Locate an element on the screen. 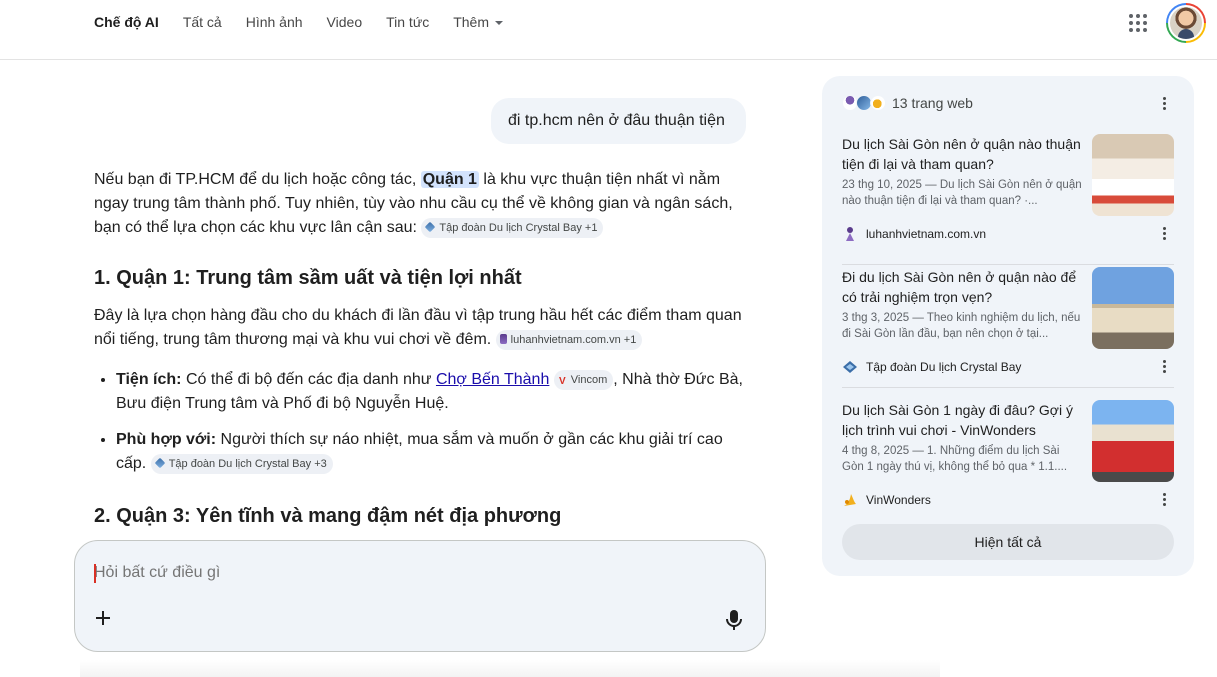 The height and width of the screenshot is (677, 1217). citation-chip: luhanhvietnam.com.vn +1 is located at coordinates (569, 340).